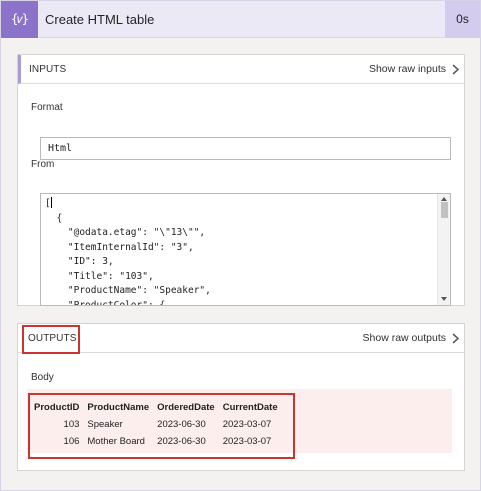  What do you see at coordinates (245, 148) in the screenshot?
I see `format-field: Html` at bounding box center [245, 148].